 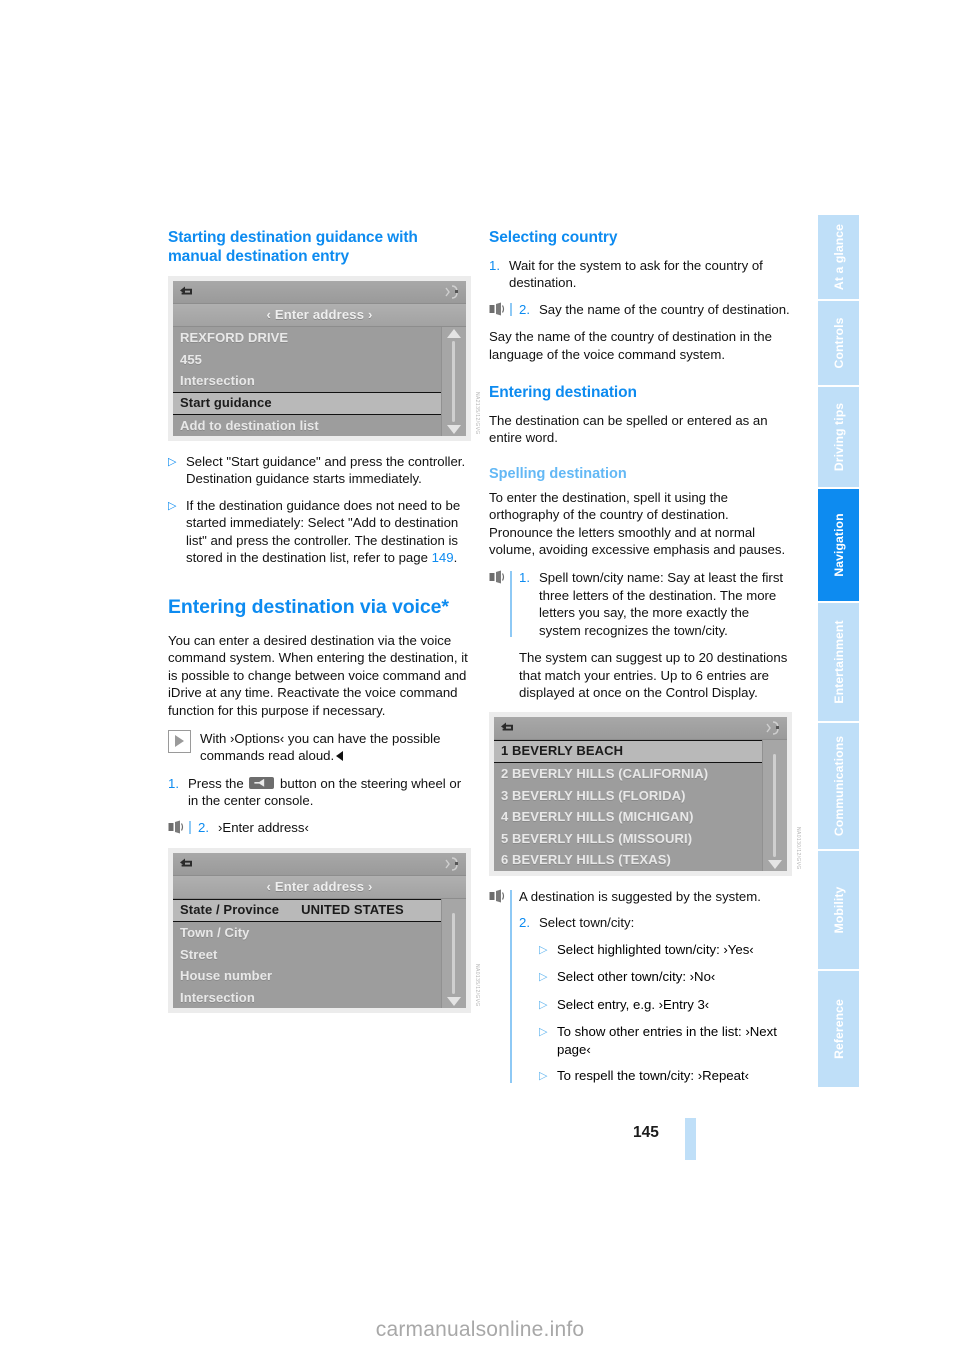 I want to click on chapter-tab-at-a-glance: At a glance, so click(x=838, y=257).